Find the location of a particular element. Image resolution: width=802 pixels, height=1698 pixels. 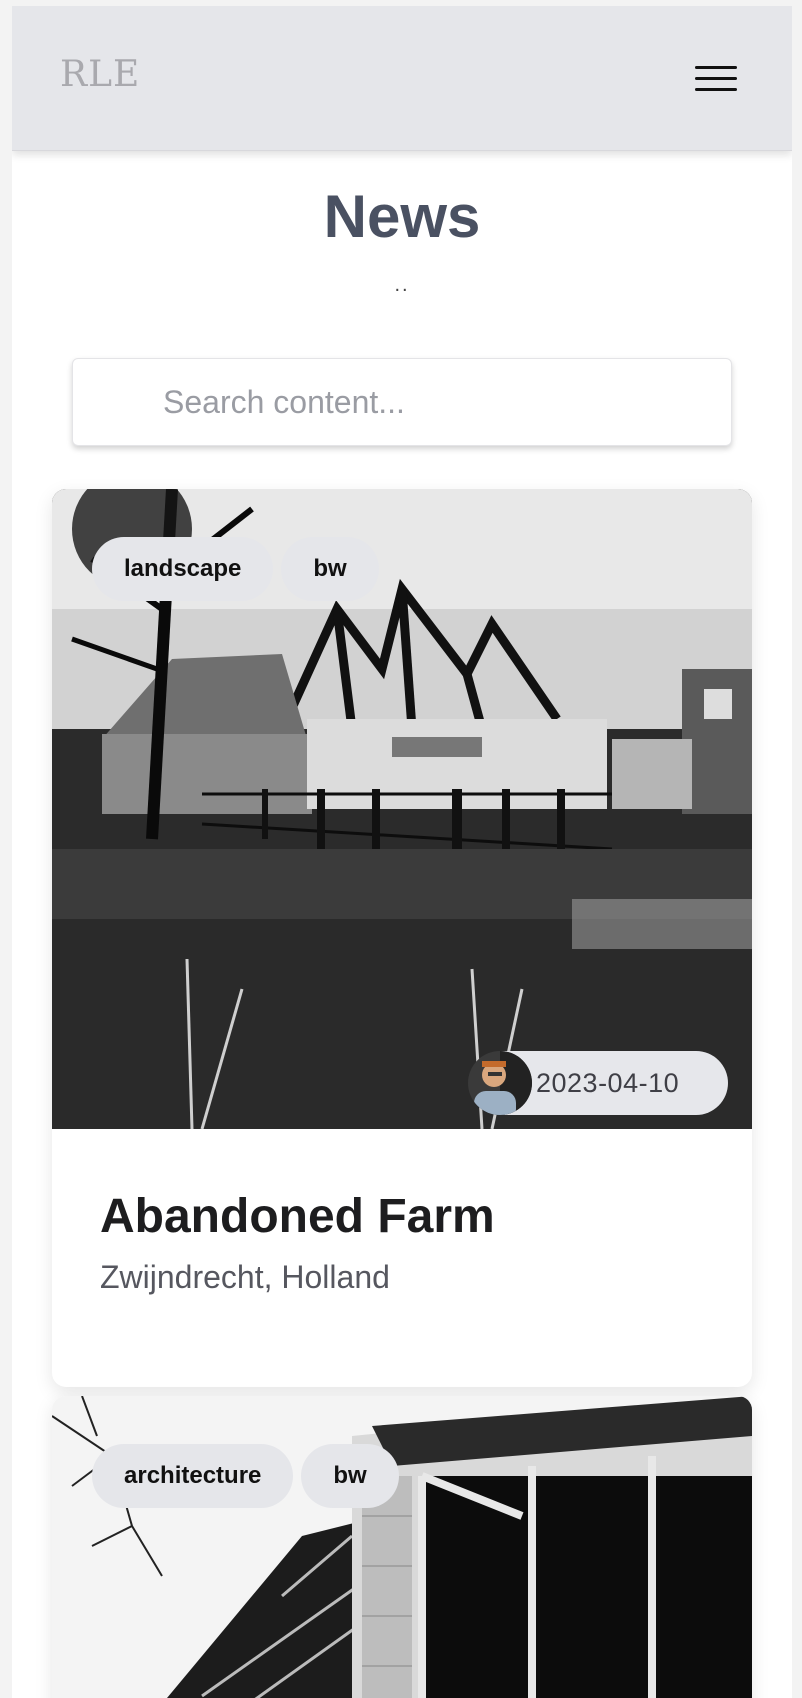

page-subtitle: .. is located at coordinates (402, 285).